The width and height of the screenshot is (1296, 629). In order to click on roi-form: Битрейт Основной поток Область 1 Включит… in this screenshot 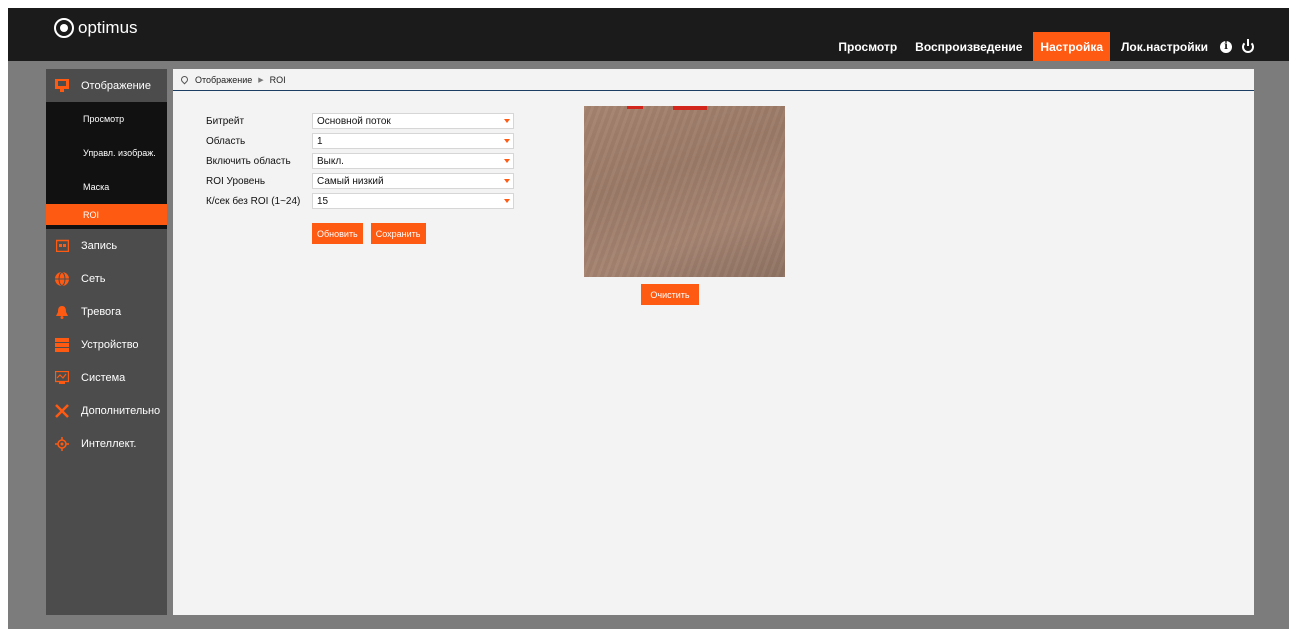, I will do `click(360, 178)`.